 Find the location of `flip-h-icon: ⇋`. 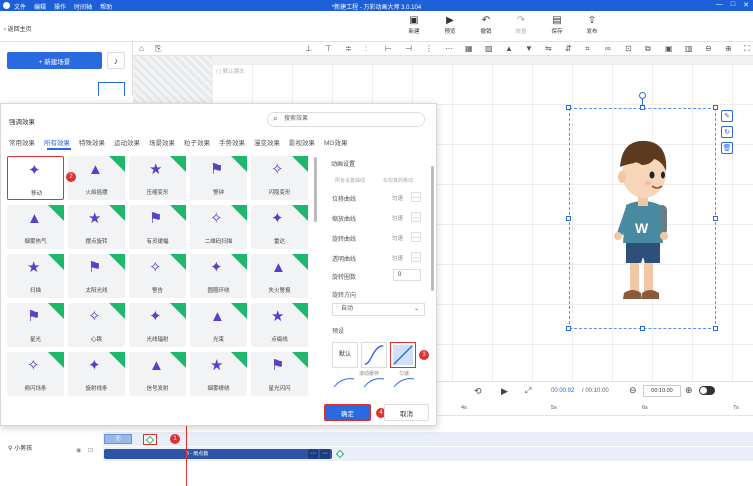

flip-h-icon: ⇋ is located at coordinates (548, 48).